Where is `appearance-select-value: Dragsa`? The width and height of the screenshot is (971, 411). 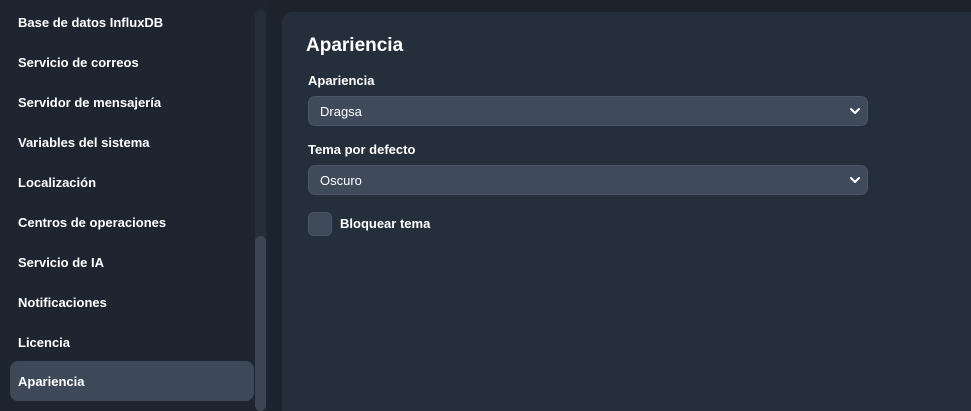 appearance-select-value: Dragsa is located at coordinates (341, 111).